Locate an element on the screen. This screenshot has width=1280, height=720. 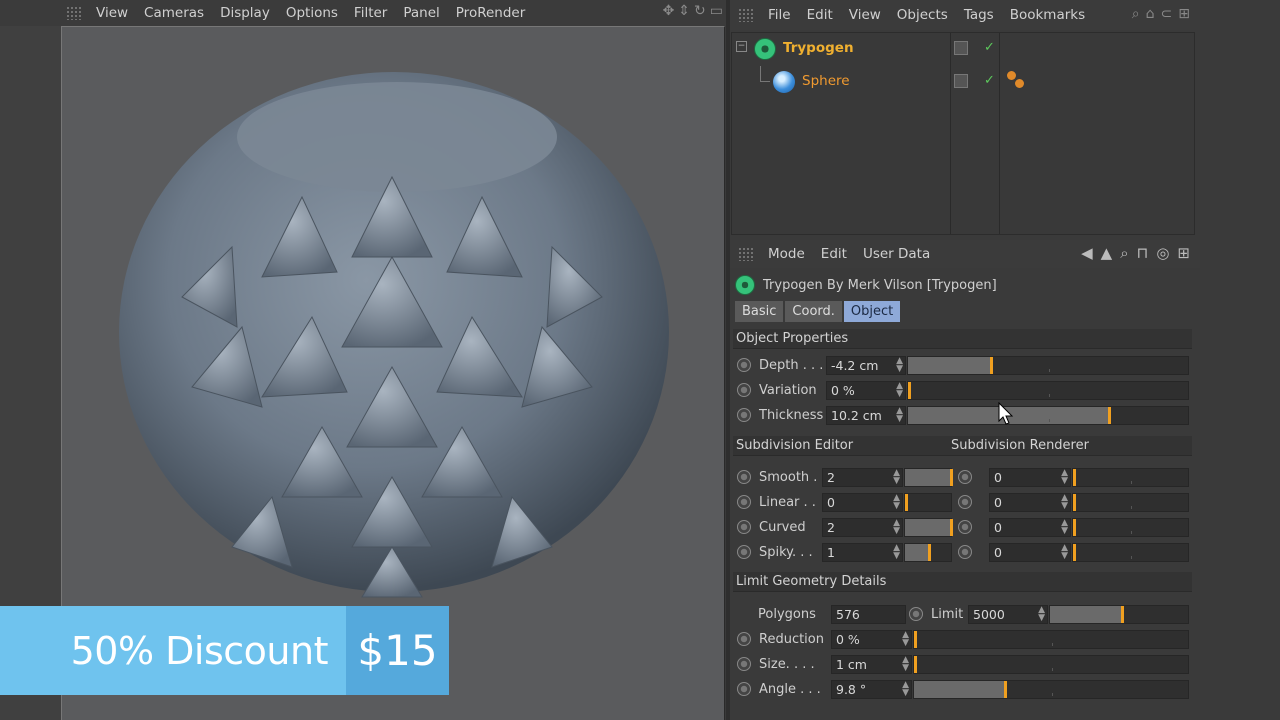
lock-icon: ⊓ is located at coordinates (1143, 253).